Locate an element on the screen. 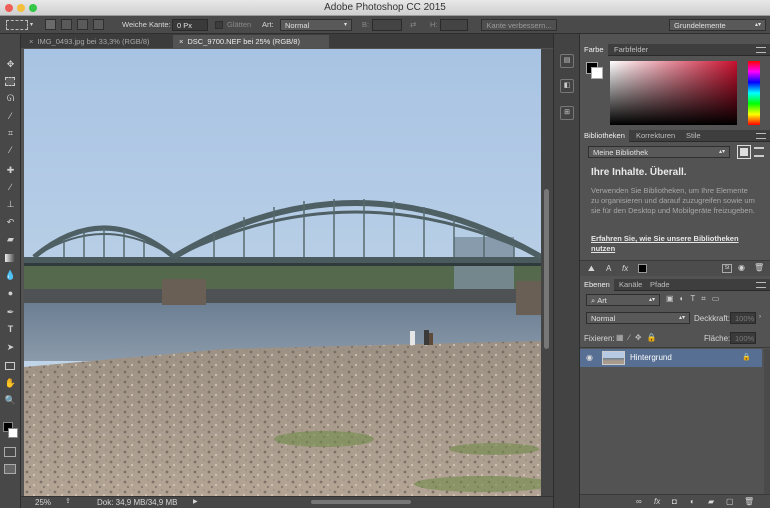  height-input is located at coordinates (454, 25).